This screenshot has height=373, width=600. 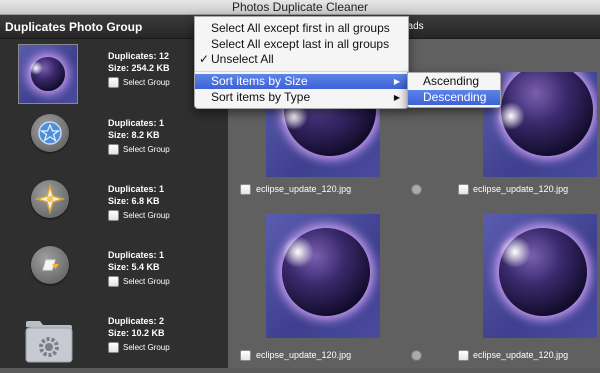 I want to click on group-duplicates-count: Duplicates: 12, so click(x=139, y=56).